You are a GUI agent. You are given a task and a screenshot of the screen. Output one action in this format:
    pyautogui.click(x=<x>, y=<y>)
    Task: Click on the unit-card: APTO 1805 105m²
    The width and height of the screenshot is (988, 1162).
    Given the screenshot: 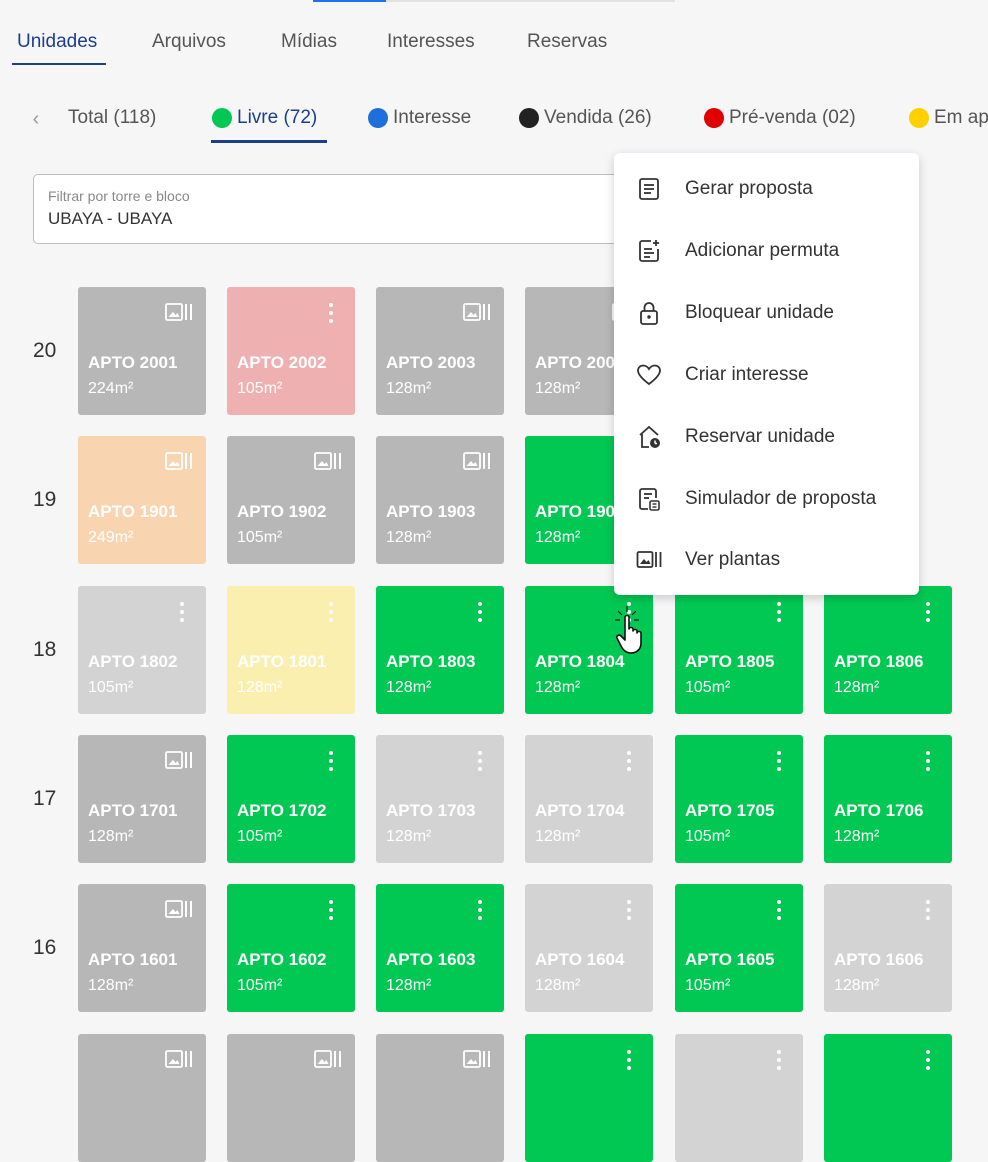 What is the action you would take?
    pyautogui.click(x=739, y=650)
    